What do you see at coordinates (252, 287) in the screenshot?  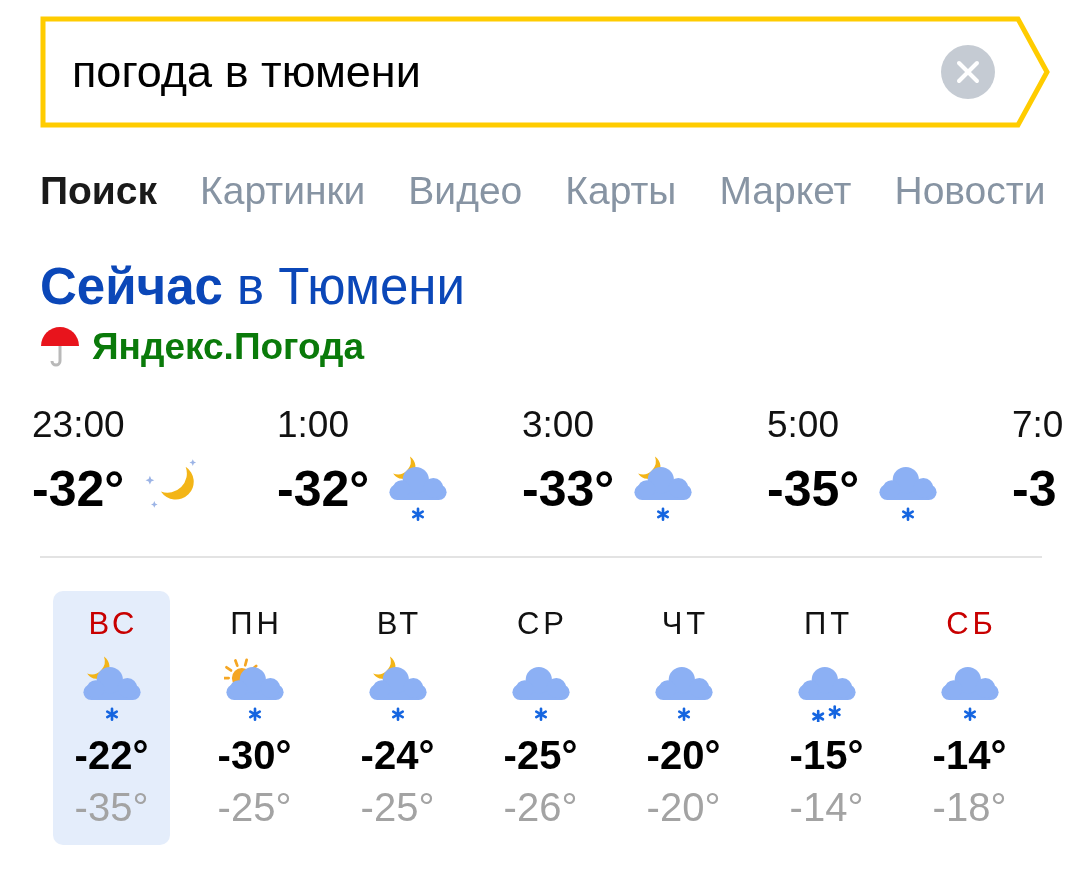 I see `weather-title-link: Сейчас в Тюмени` at bounding box center [252, 287].